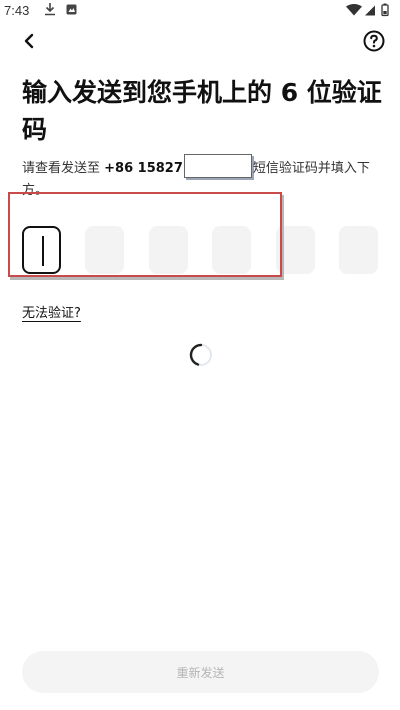  What do you see at coordinates (374, 41) in the screenshot?
I see `help-circle-icon` at bounding box center [374, 41].